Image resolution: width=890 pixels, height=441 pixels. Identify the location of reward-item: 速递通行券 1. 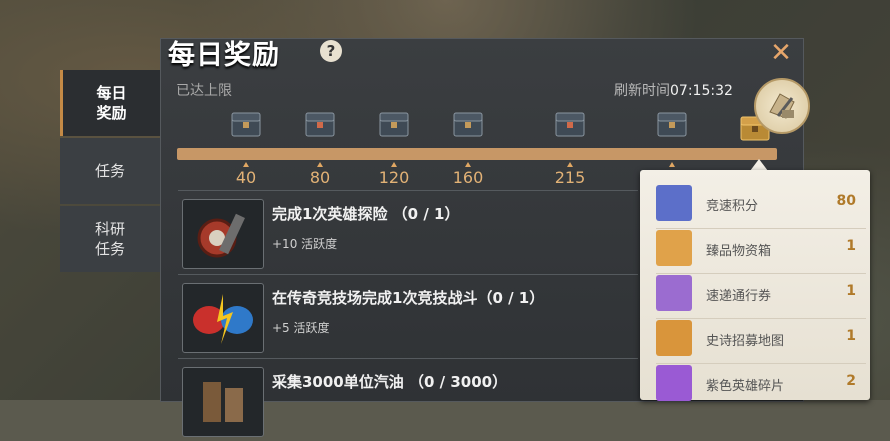
(757, 294).